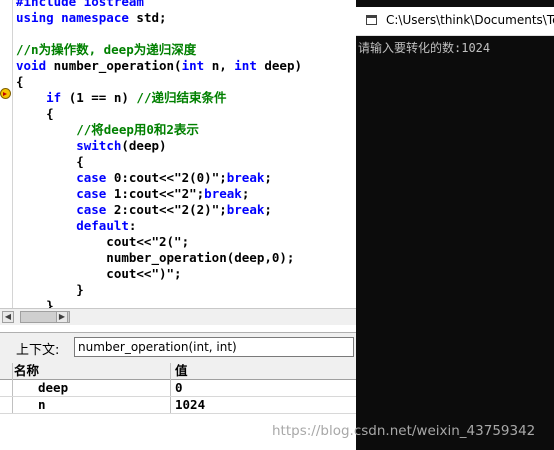 The image size is (554, 450). I want to click on code-line: cout<<"2(";, so click(102, 242).